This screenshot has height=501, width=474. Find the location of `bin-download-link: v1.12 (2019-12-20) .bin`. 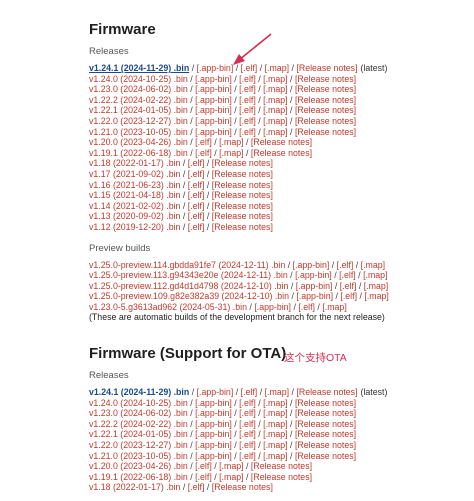

bin-download-link: v1.12 (2019-12-20) .bin is located at coordinates (134, 227).